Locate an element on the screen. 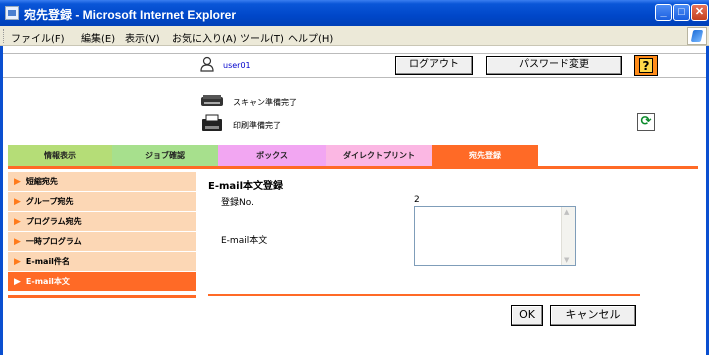  user-icon is located at coordinates (207, 64).